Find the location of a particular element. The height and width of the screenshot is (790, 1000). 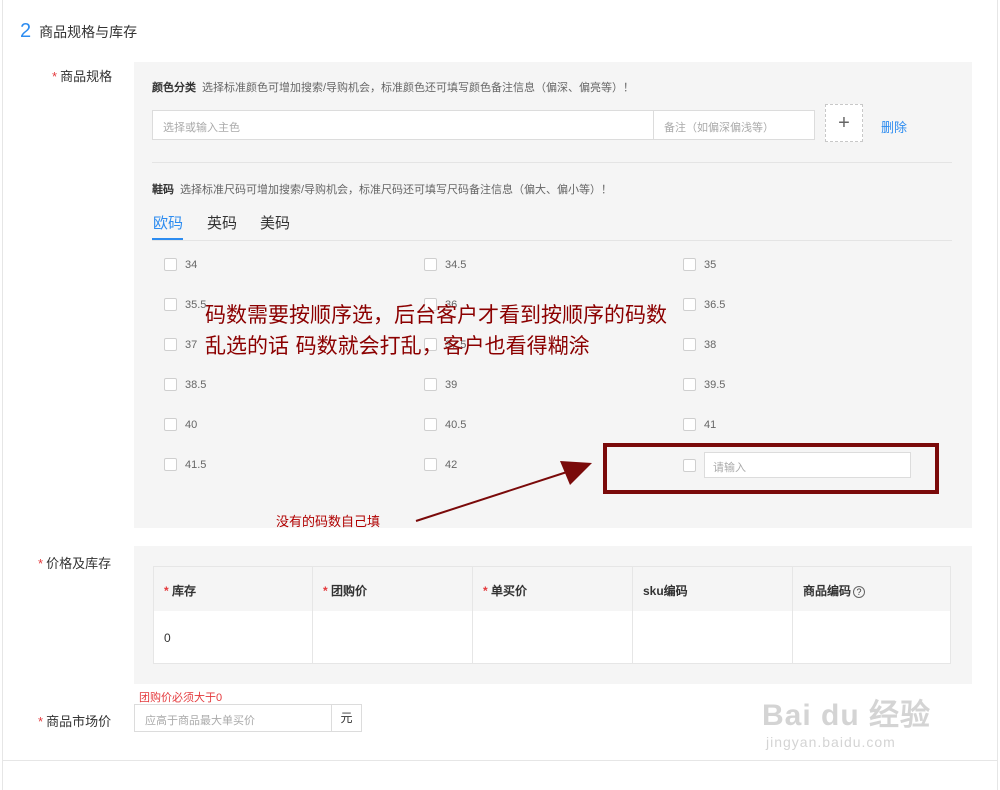

price-column: 商品编码? is located at coordinates (871, 615).